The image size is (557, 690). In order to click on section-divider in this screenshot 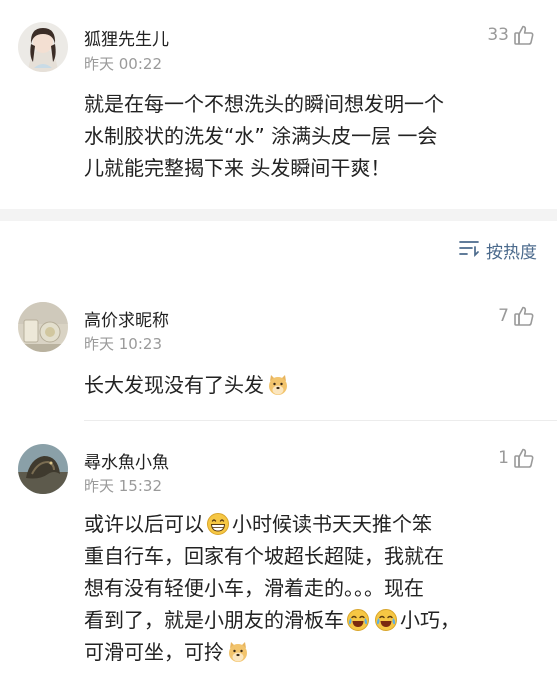, I will do `click(278, 215)`.